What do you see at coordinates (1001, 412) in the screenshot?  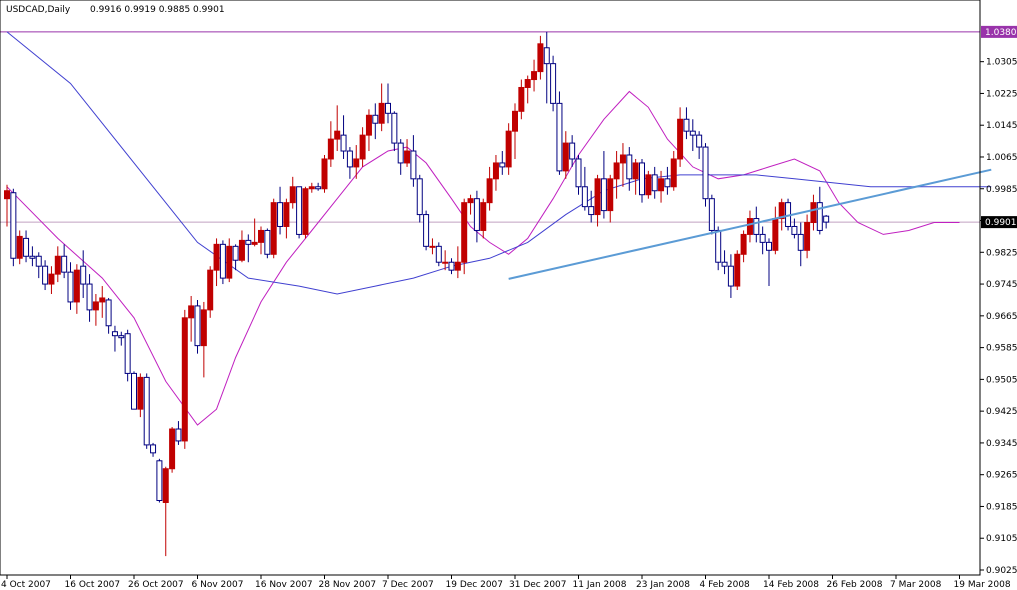 I see `y-tick-label: 0.9425` at bounding box center [1001, 412].